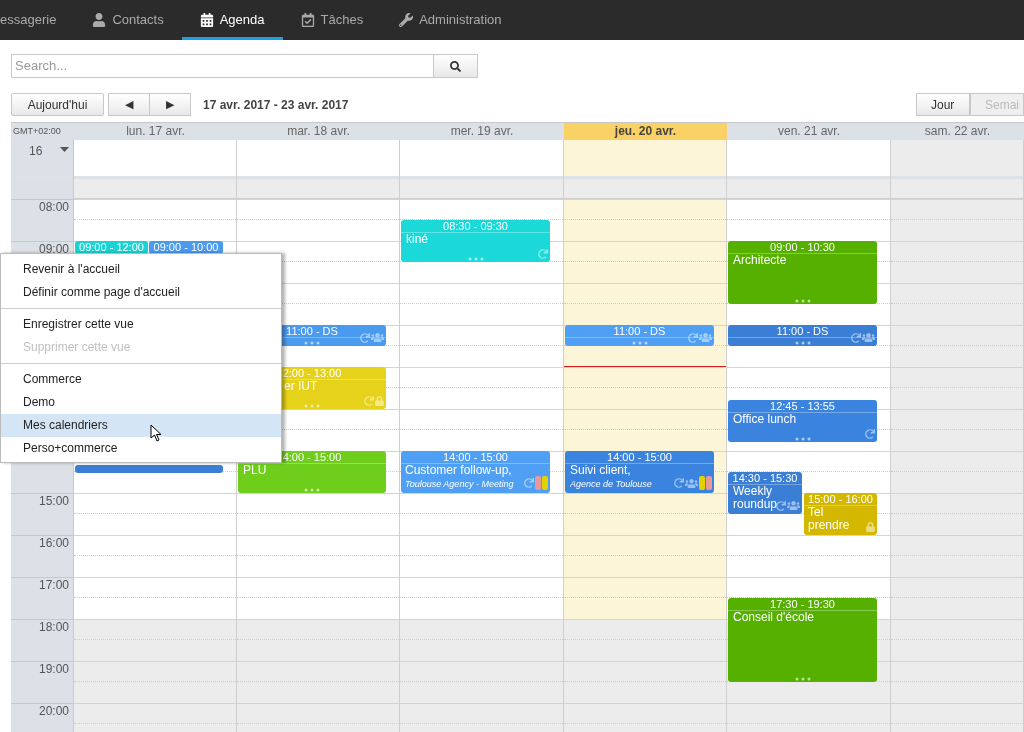  Describe the element at coordinates (482, 131) in the screenshot. I see `day-header: mer. 19 avr.` at that location.